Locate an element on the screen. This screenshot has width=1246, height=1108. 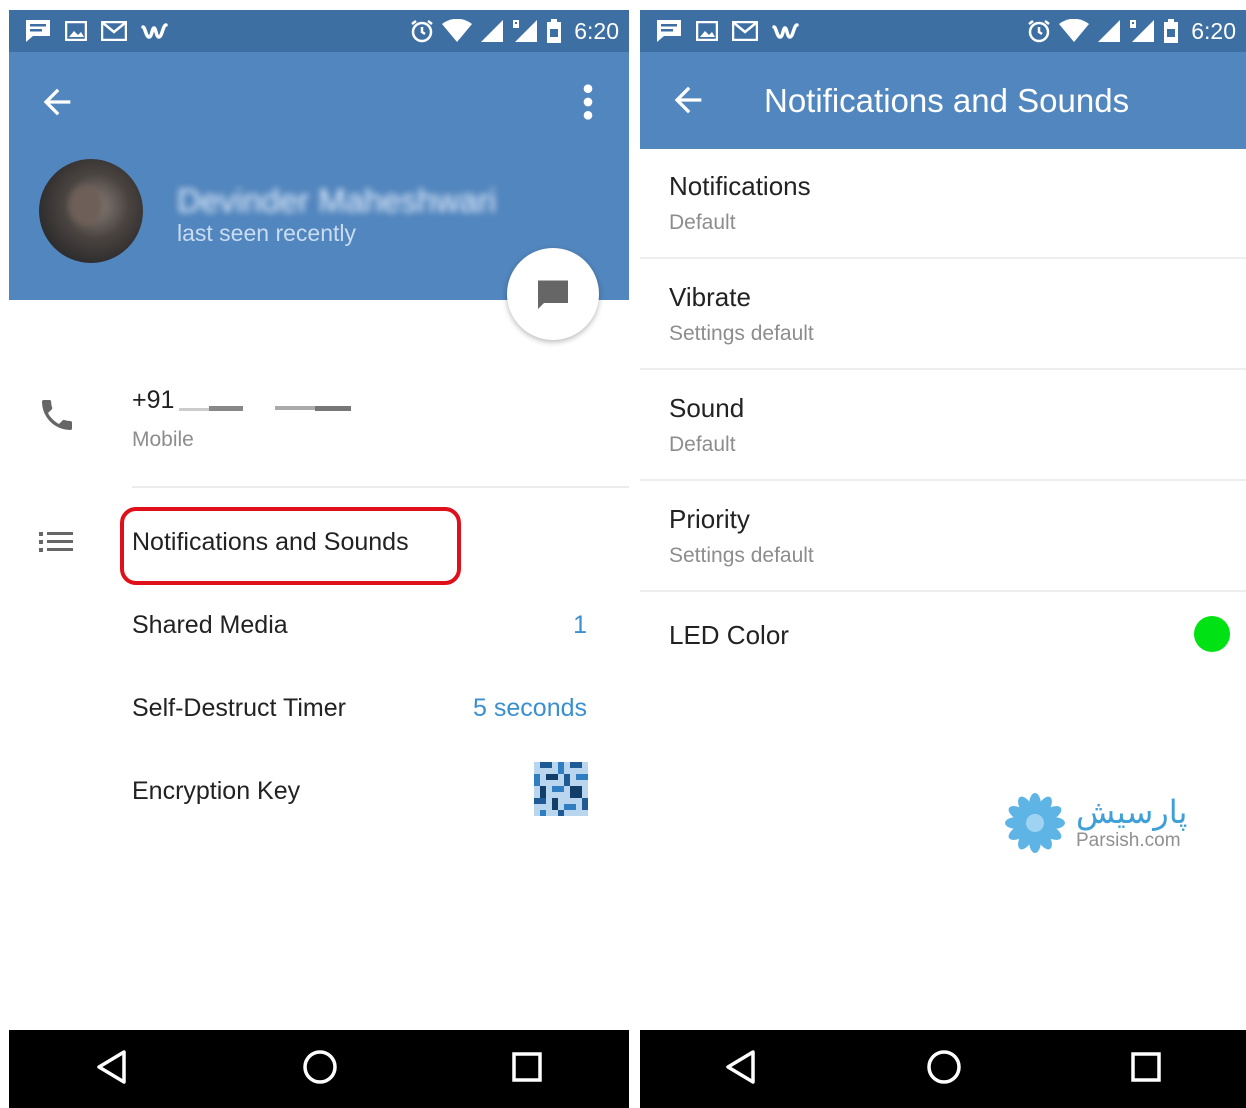
app-bar: Notifications and Sounds is located at coordinates (943, 100).